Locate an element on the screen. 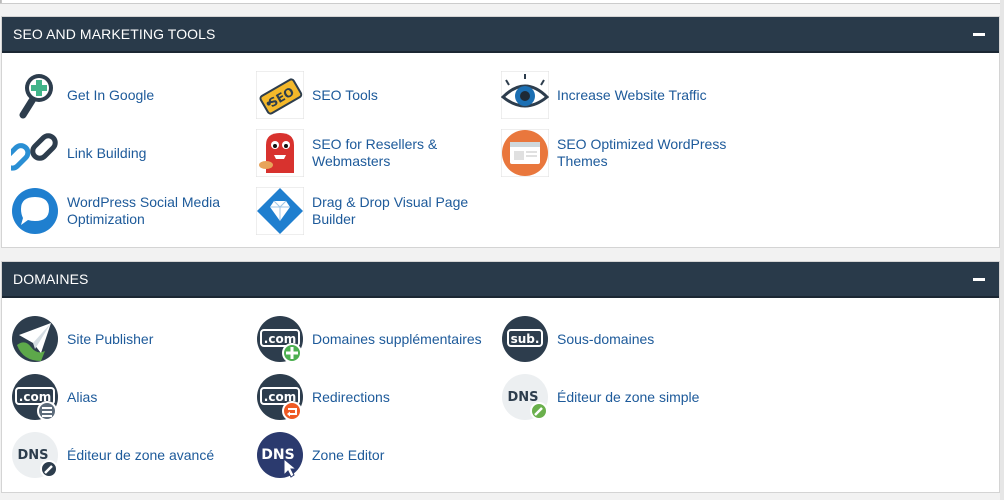 The height and width of the screenshot is (500, 1004). dns-edit-dark-icon: DNS is located at coordinates (35, 455).